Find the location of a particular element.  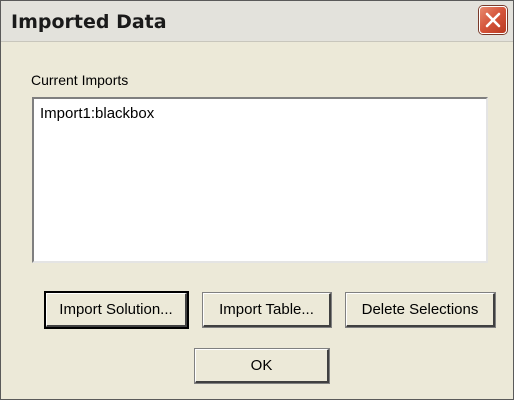

ok-button: OK is located at coordinates (262, 366).